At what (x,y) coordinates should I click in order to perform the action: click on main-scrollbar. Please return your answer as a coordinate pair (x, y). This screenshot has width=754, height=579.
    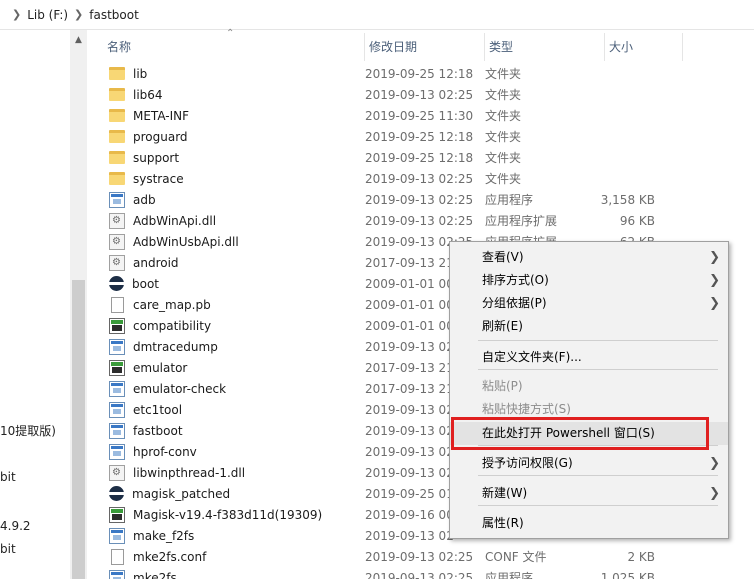
    Looking at the image, I should click on (745, 304).